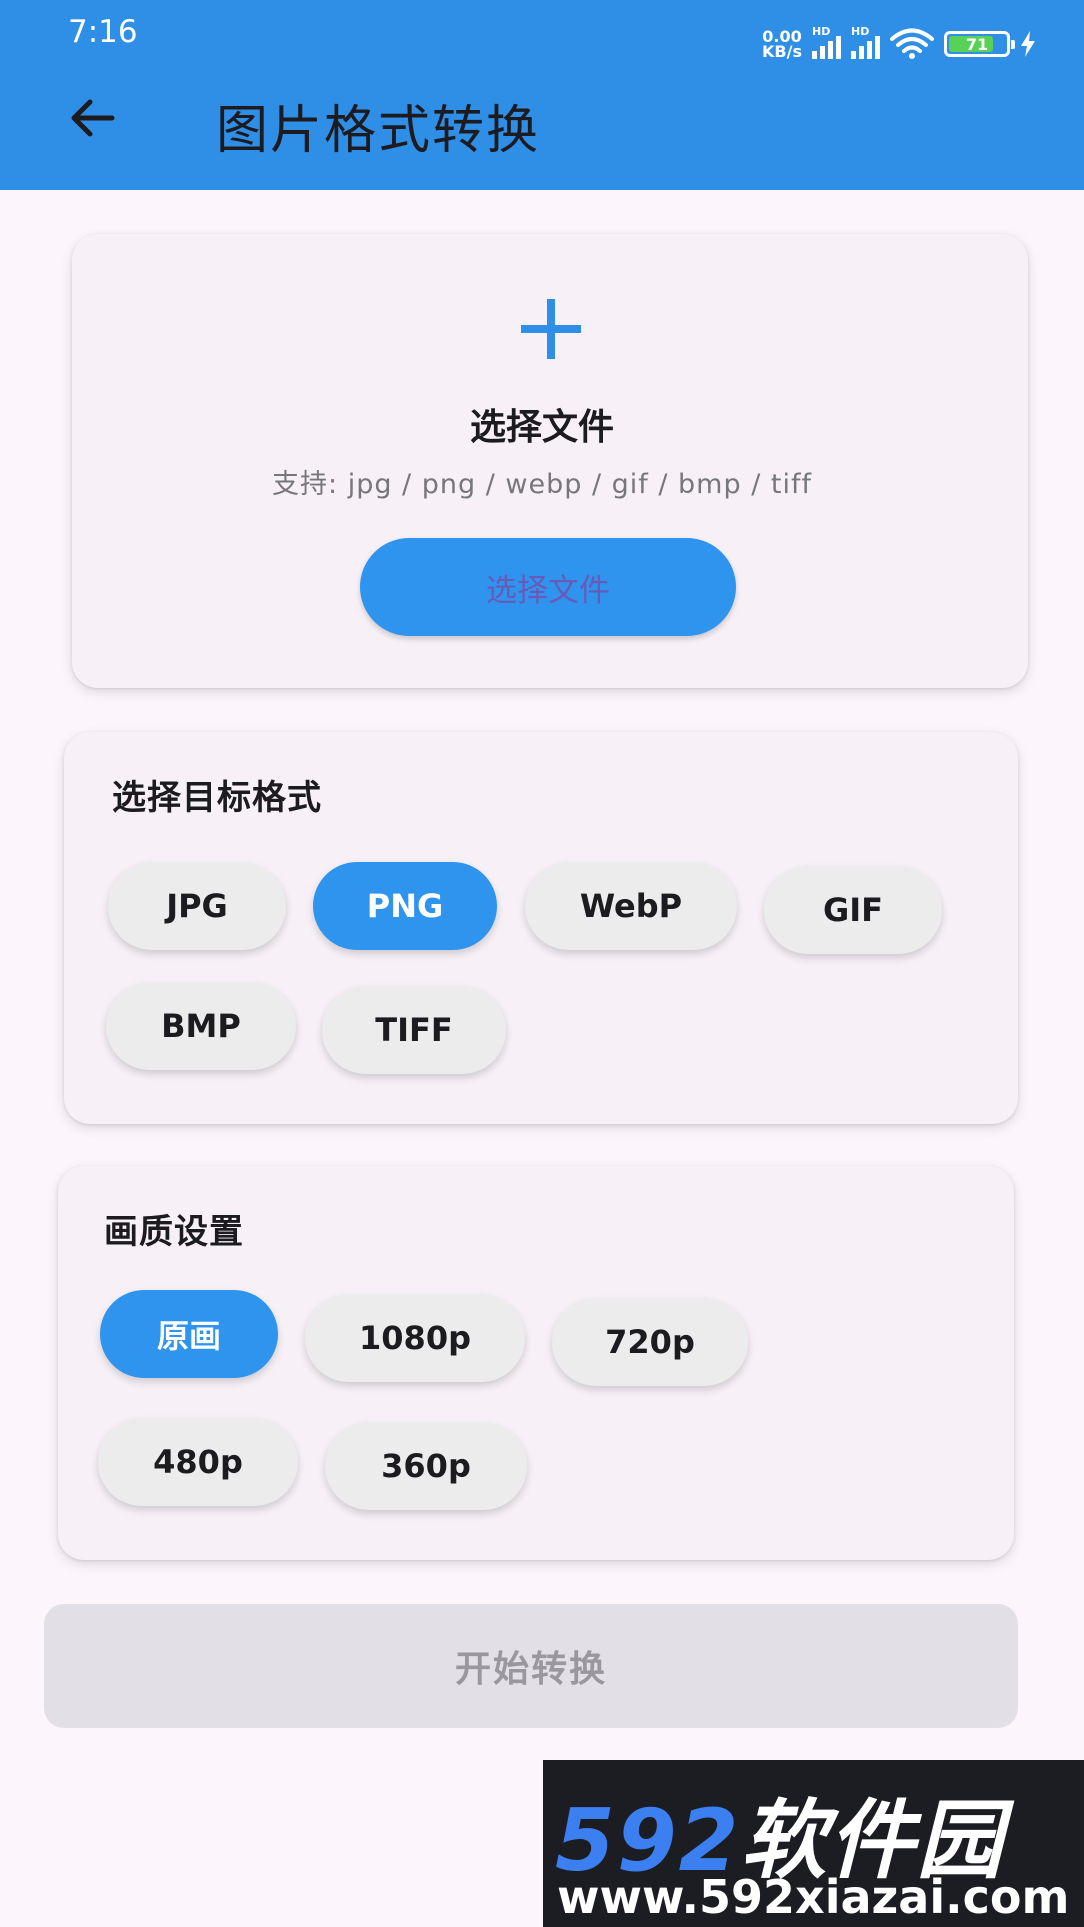  Describe the element at coordinates (631, 906) in the screenshot. I see `format-chip-webp: WebP` at that location.